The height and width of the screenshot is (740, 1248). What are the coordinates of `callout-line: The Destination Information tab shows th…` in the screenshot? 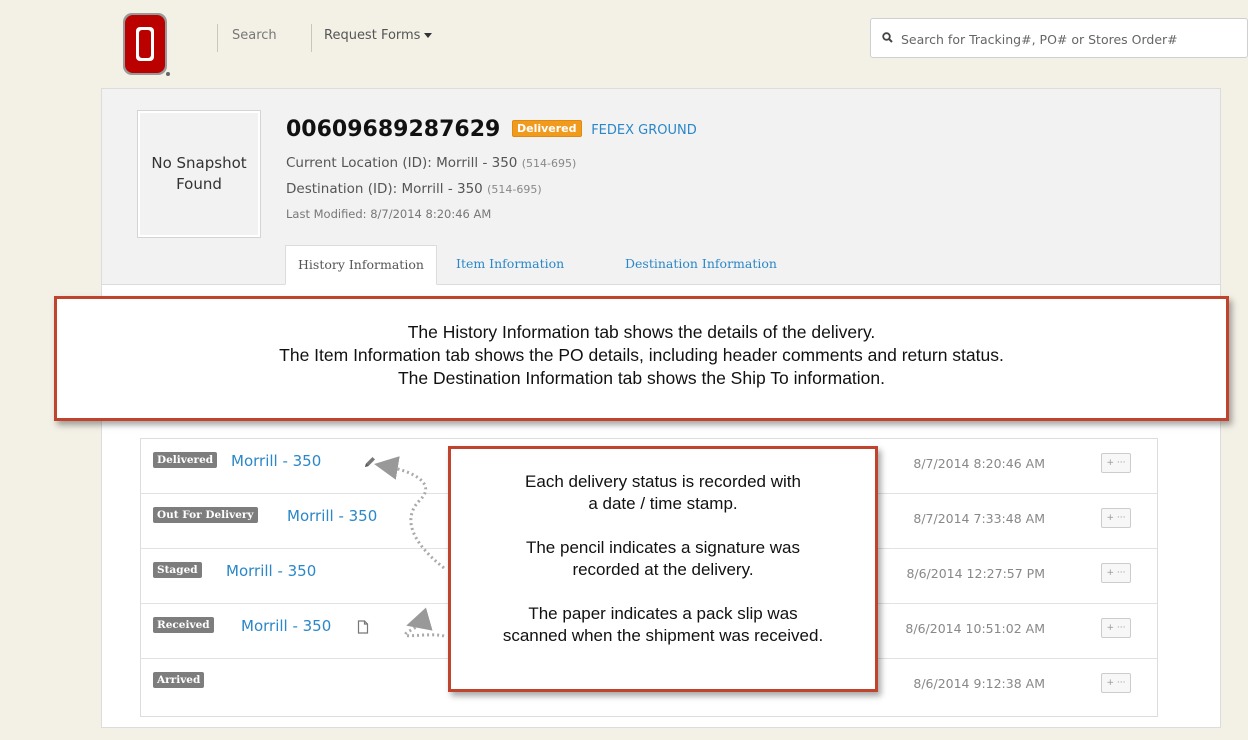 It's located at (641, 378).